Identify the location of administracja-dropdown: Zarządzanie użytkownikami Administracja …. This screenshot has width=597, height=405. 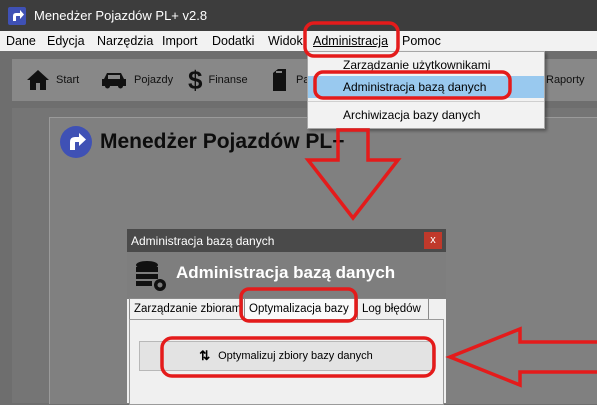
(426, 90).